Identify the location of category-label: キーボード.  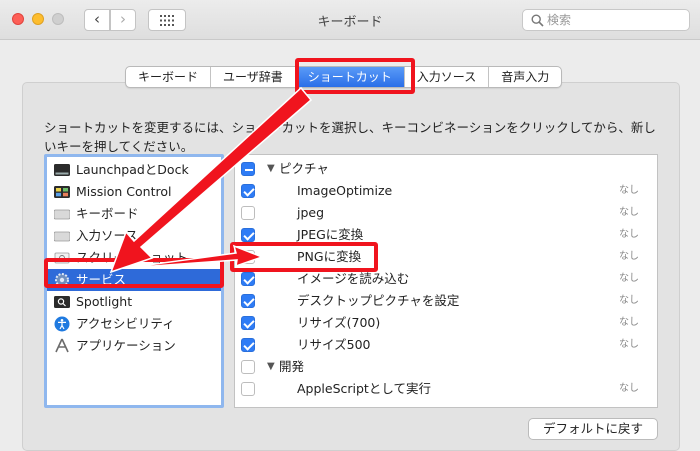
(107, 213).